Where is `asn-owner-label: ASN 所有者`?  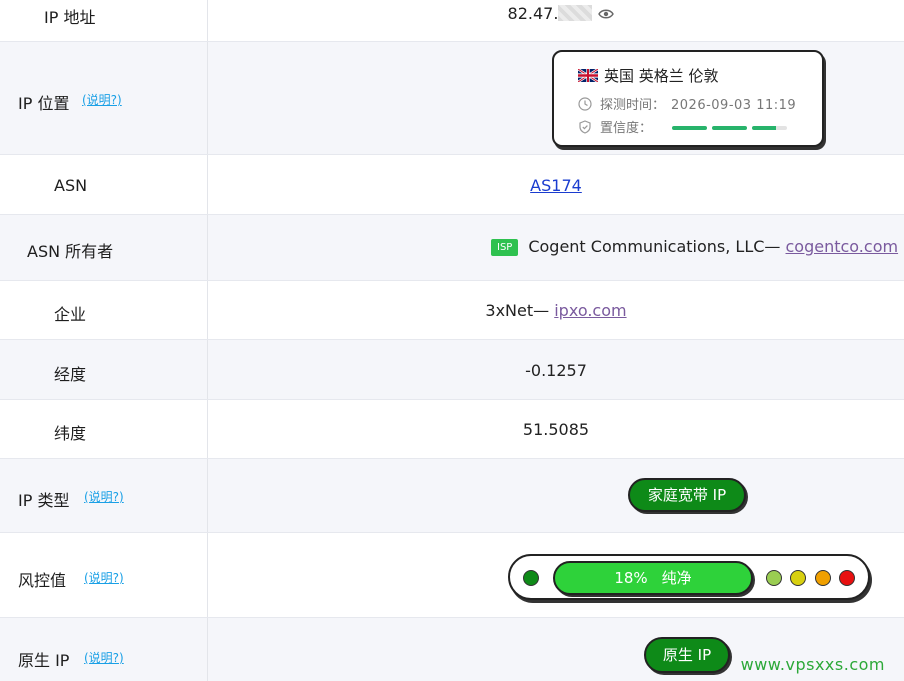 asn-owner-label: ASN 所有者 is located at coordinates (70, 251).